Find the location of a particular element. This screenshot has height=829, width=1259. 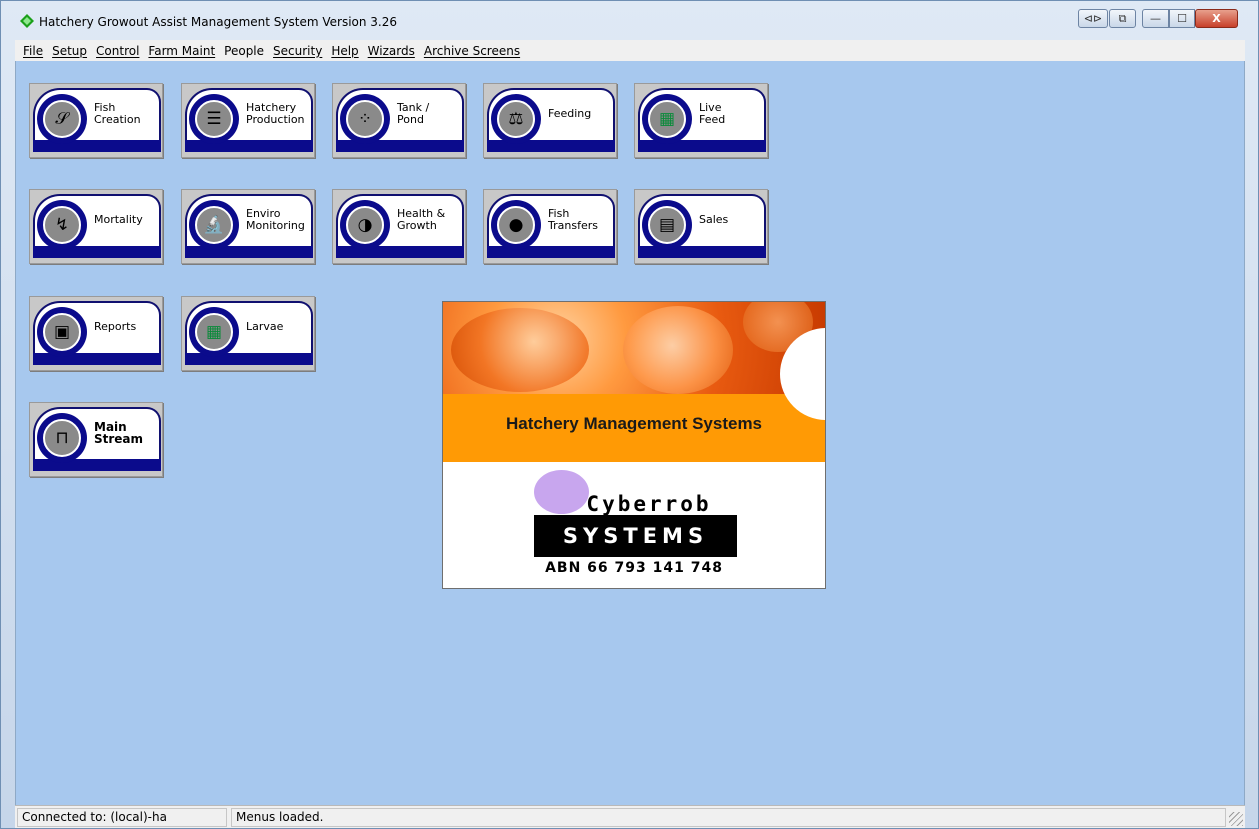

sales-button: ▤ Sales is located at coordinates (701, 226).